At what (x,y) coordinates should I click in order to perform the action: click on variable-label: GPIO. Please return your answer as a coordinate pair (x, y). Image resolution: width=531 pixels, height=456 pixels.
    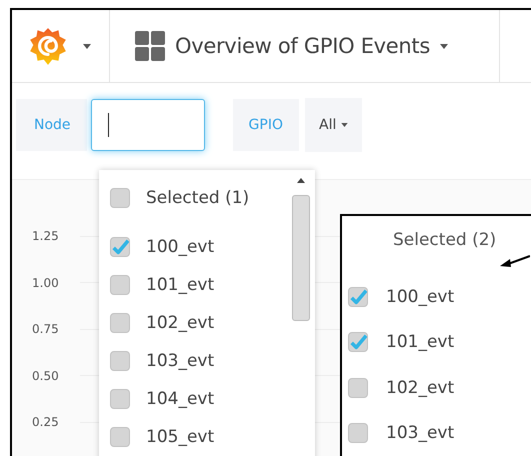
    Looking at the image, I should click on (265, 125).